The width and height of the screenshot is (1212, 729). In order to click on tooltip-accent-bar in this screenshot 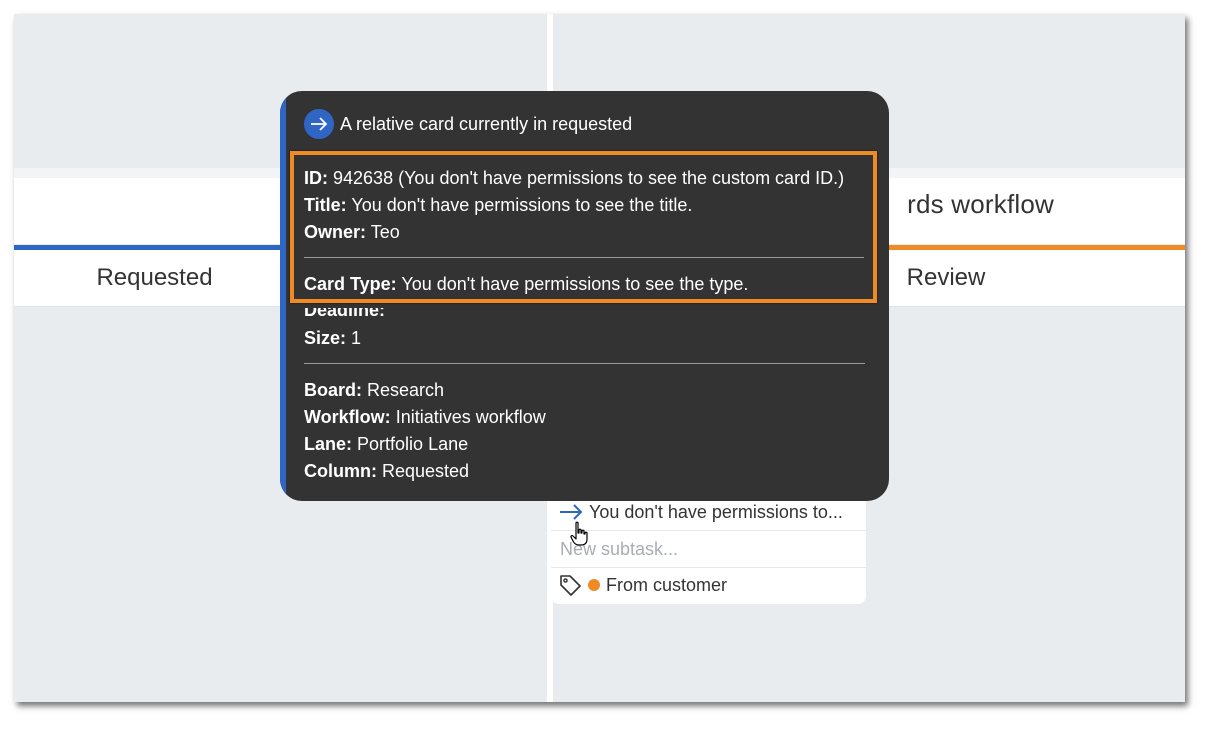, I will do `click(283, 296)`.